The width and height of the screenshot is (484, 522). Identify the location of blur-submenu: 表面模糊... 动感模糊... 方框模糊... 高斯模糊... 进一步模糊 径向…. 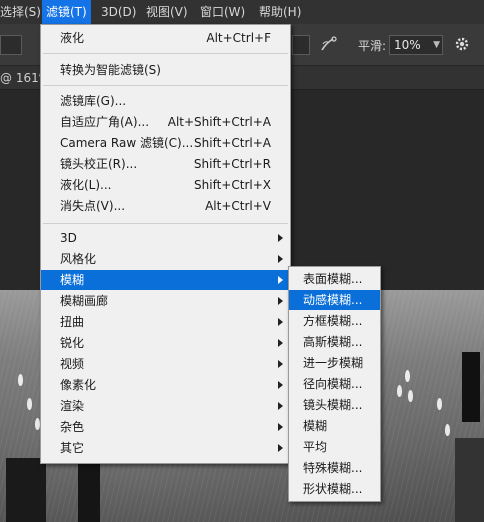
(334, 384).